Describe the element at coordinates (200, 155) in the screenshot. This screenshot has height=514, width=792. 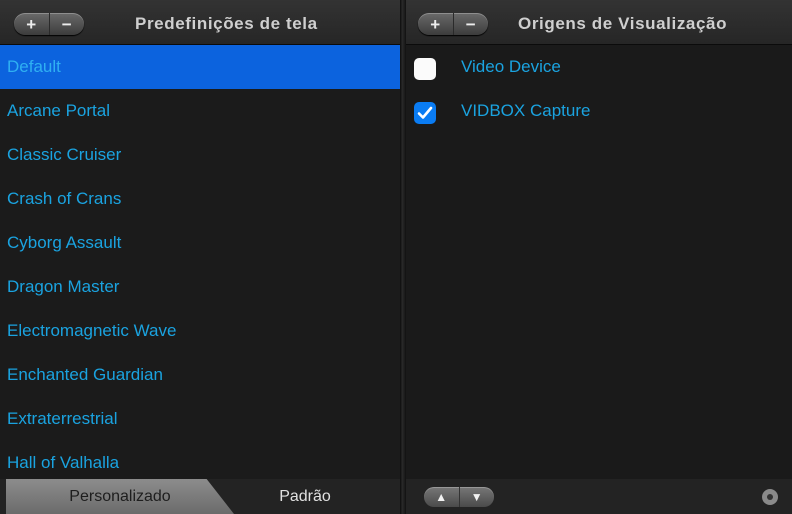
I see `preset-item: Classic Cruiser` at that location.